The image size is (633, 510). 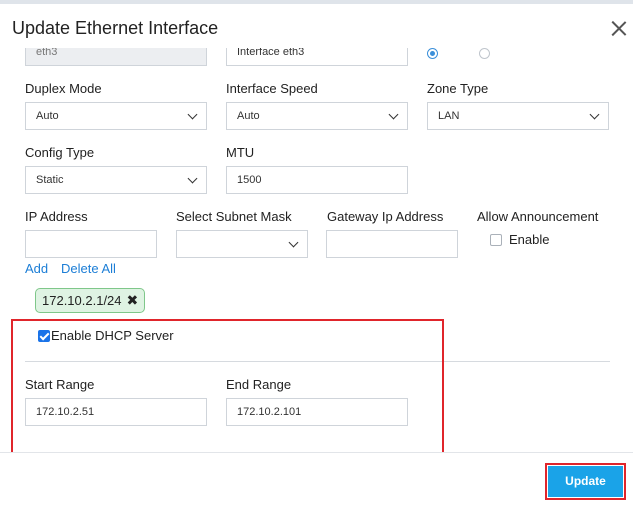 What do you see at coordinates (392, 244) in the screenshot?
I see `gateway-ip-input` at bounding box center [392, 244].